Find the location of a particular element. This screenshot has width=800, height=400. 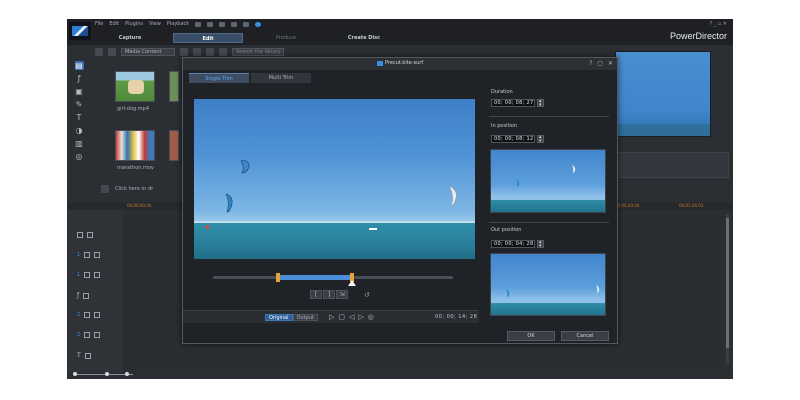

out-position-field: 00; 00; 04; 28 is located at coordinates (513, 244).